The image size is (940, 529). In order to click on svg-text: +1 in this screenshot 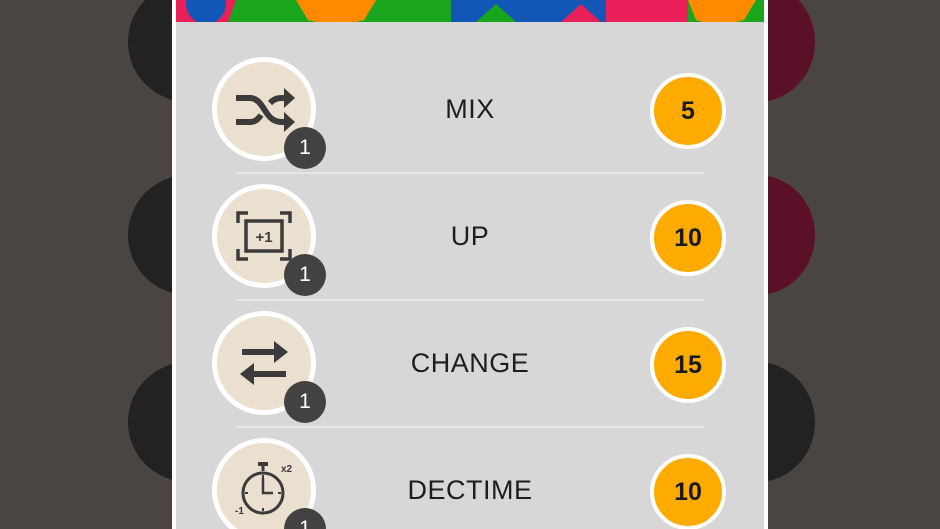, I will do `click(263, 237)`.